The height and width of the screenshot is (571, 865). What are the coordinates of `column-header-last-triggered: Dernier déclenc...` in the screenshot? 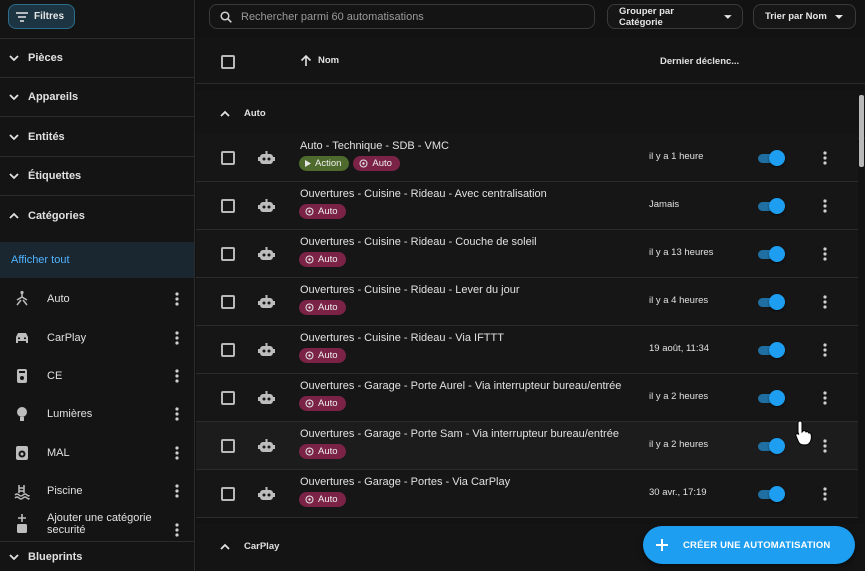 It's located at (699, 61).